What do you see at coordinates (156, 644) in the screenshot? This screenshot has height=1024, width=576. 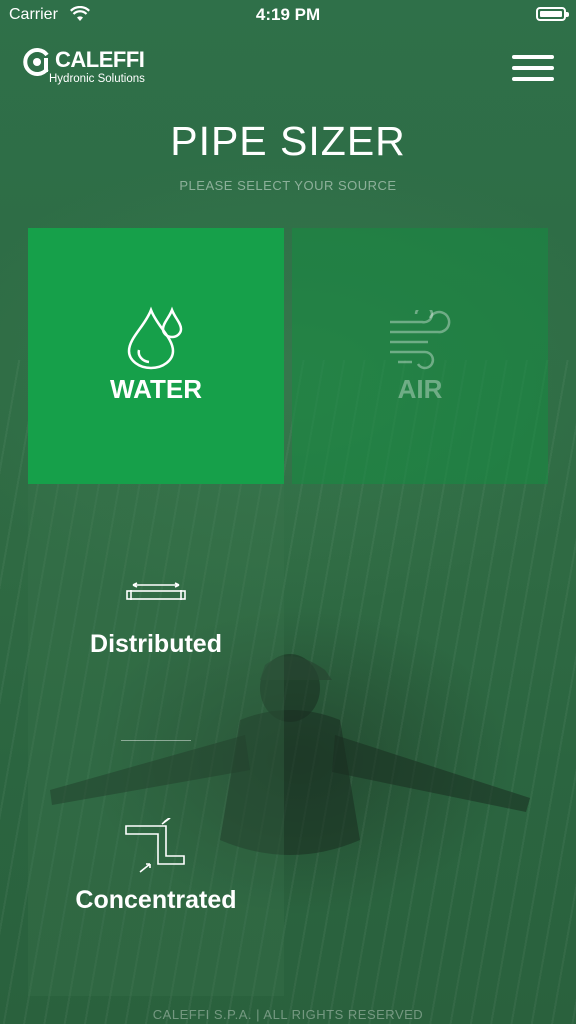 I see `distributed-label: Distributed` at bounding box center [156, 644].